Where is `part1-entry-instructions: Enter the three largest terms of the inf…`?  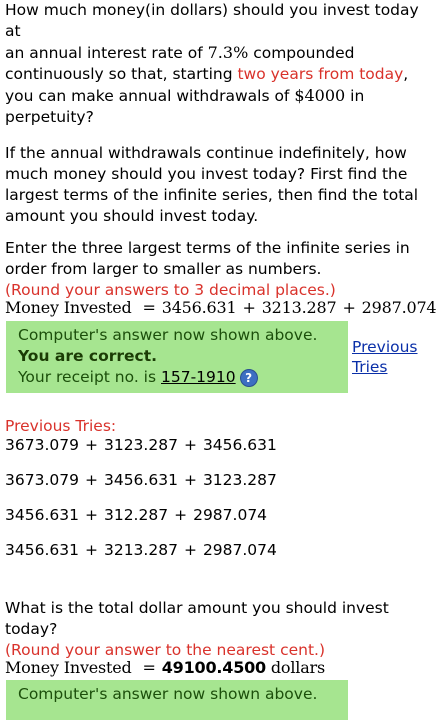 part1-entry-instructions: Enter the three largest terms of the inf… is located at coordinates (220, 269).